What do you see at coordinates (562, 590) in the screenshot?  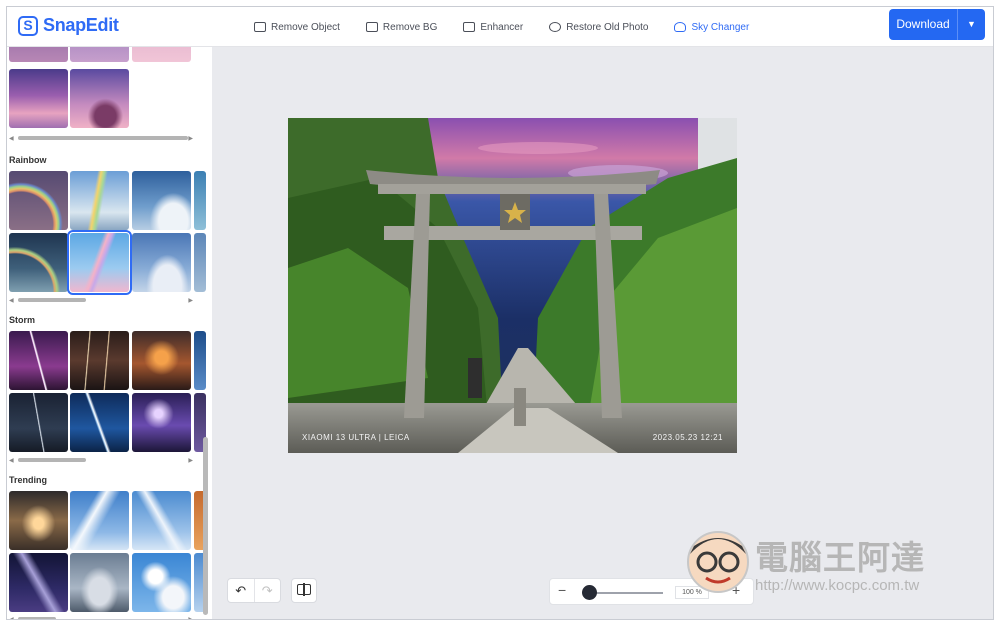 I see `zoom-out-button: −` at bounding box center [562, 590].